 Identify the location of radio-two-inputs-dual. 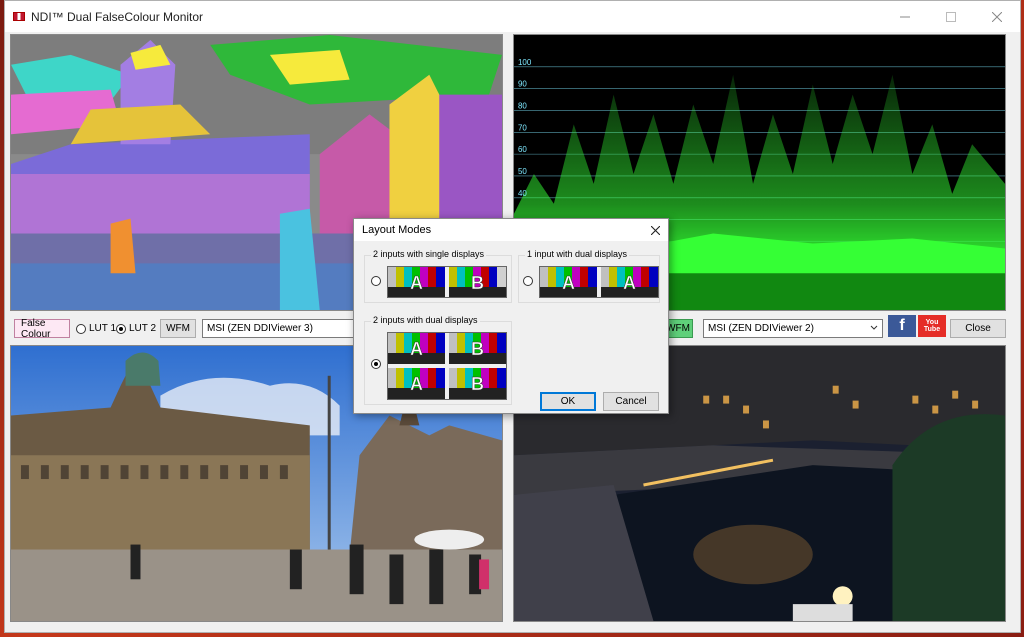
(376, 364).